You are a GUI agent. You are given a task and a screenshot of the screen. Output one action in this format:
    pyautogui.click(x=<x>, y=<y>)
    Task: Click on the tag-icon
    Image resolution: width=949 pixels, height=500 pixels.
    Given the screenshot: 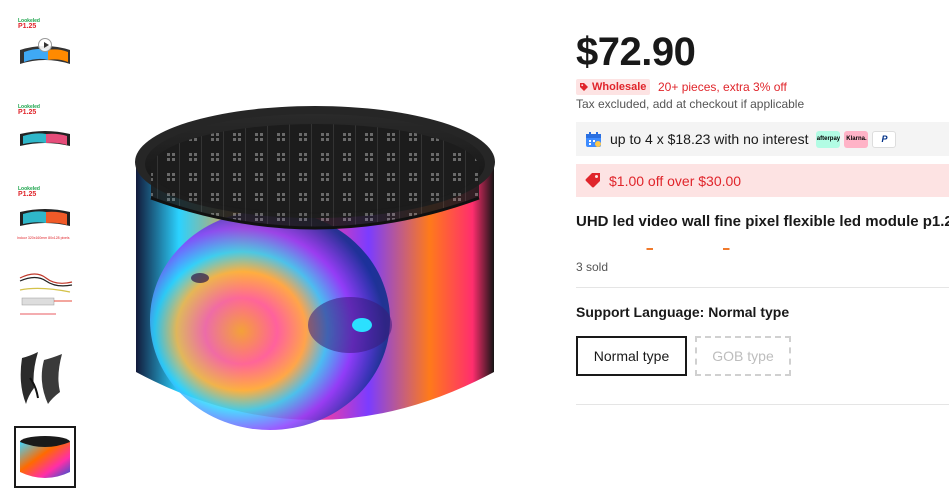 What is the action you would take?
    pyautogui.click(x=584, y=87)
    